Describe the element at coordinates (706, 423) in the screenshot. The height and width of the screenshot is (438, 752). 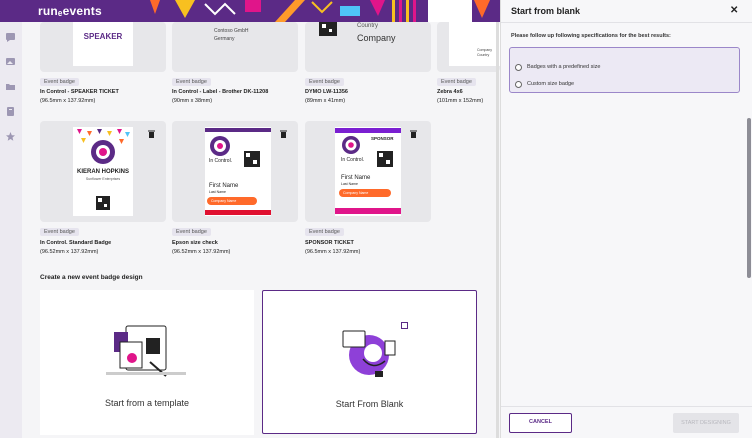
I see `start-designing-button: START DESIGNING` at that location.